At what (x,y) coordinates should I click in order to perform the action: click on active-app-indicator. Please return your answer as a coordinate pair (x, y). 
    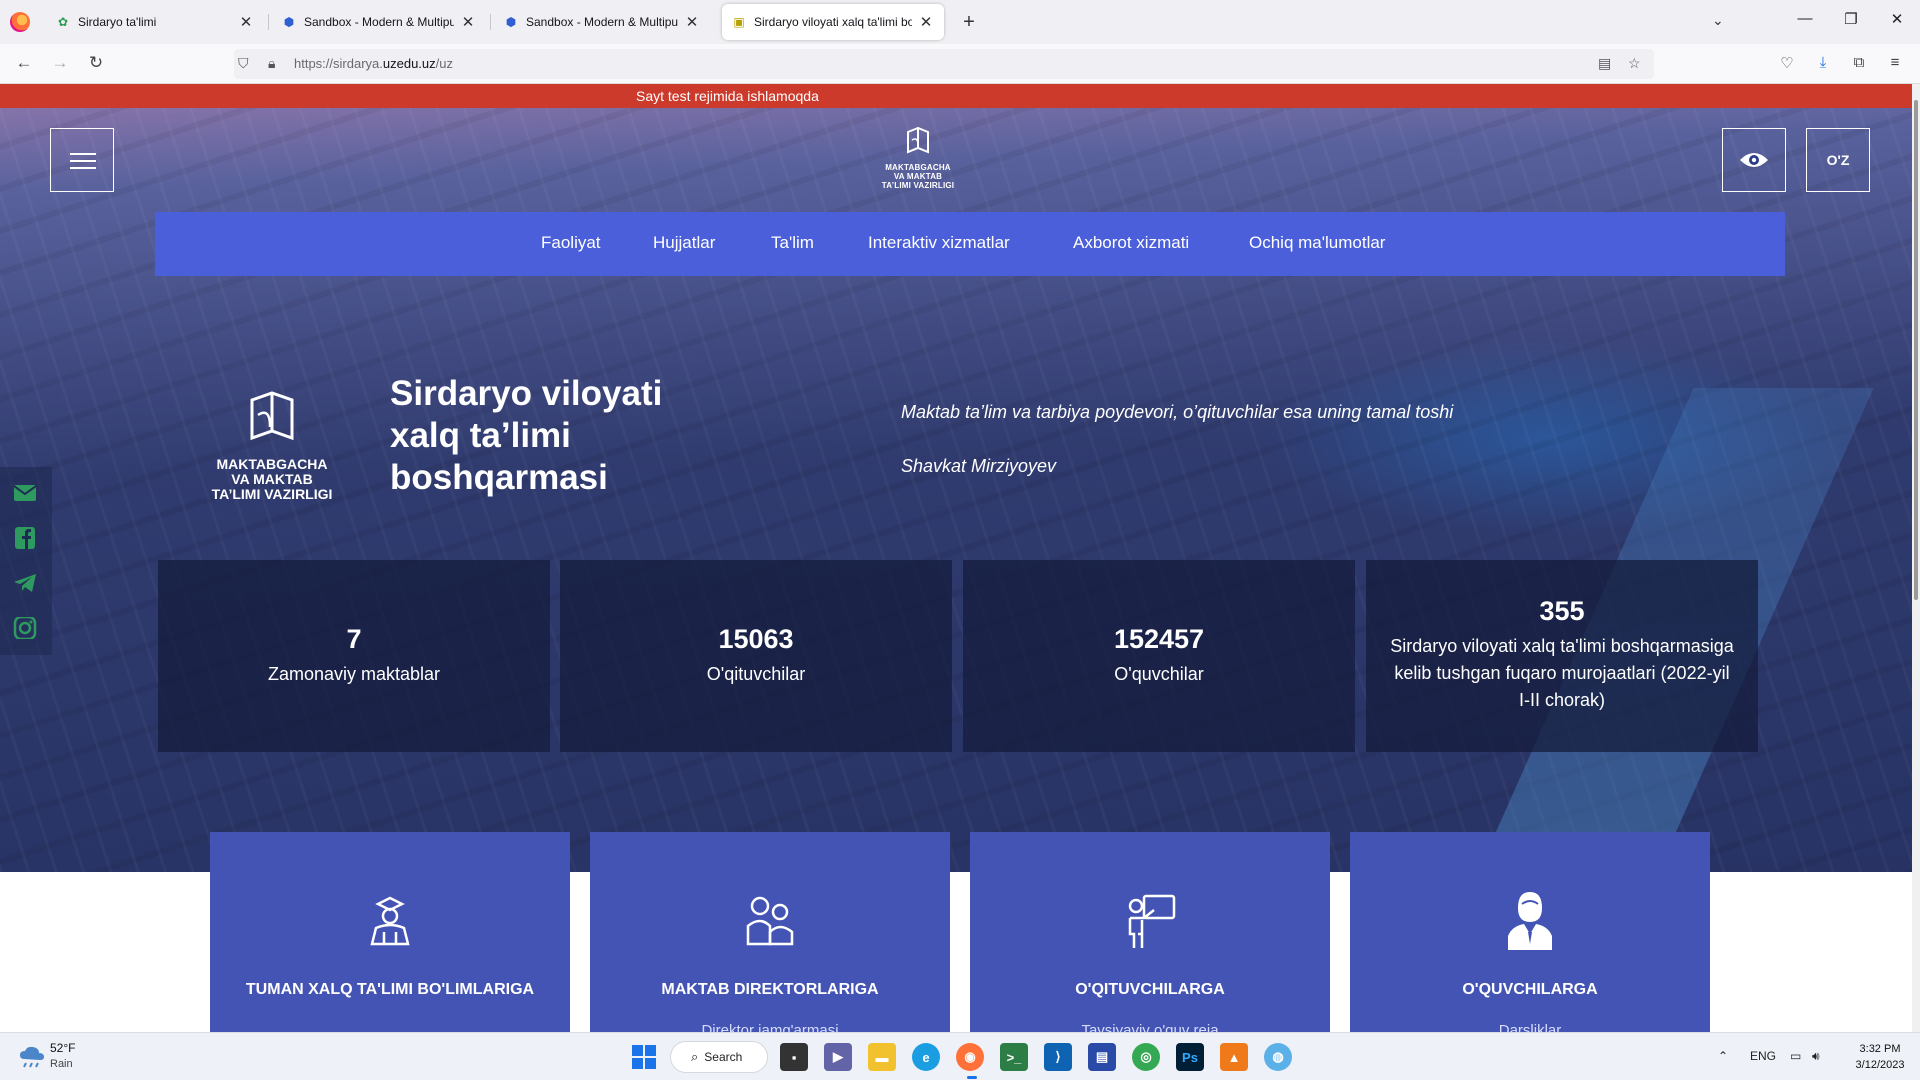
    Looking at the image, I should click on (972, 1077).